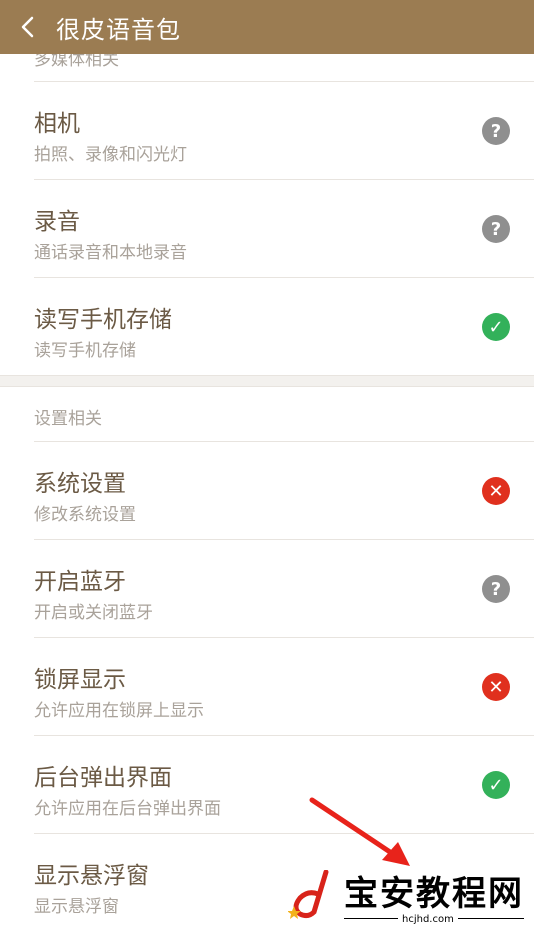  Describe the element at coordinates (103, 320) in the screenshot. I see `permission-name: 读写手机存储` at that location.